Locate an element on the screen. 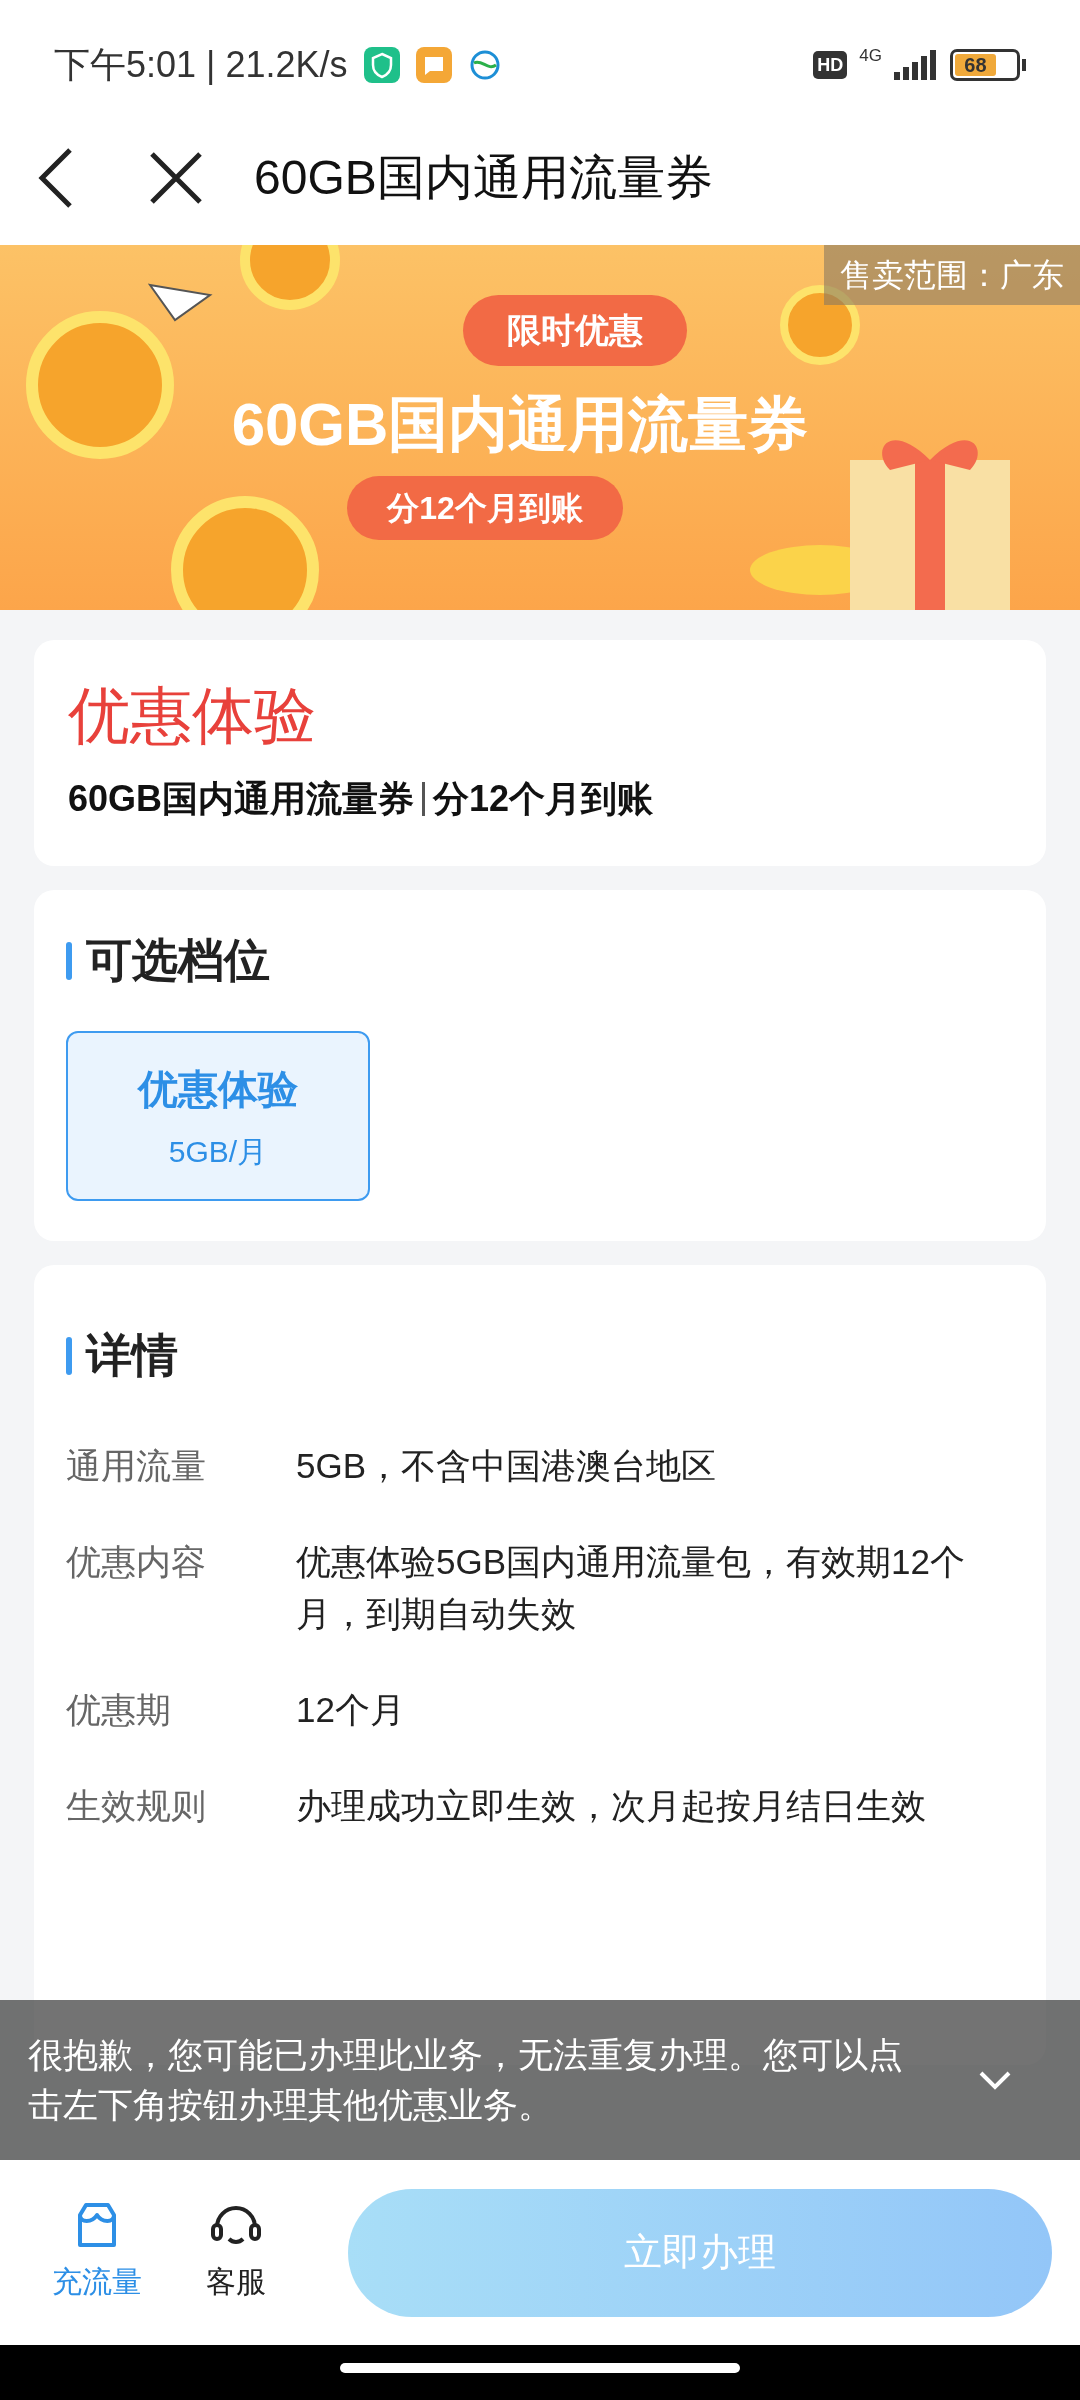 The image size is (1080, 2400). banner-subline: 分12个月到账 is located at coordinates (485, 508).